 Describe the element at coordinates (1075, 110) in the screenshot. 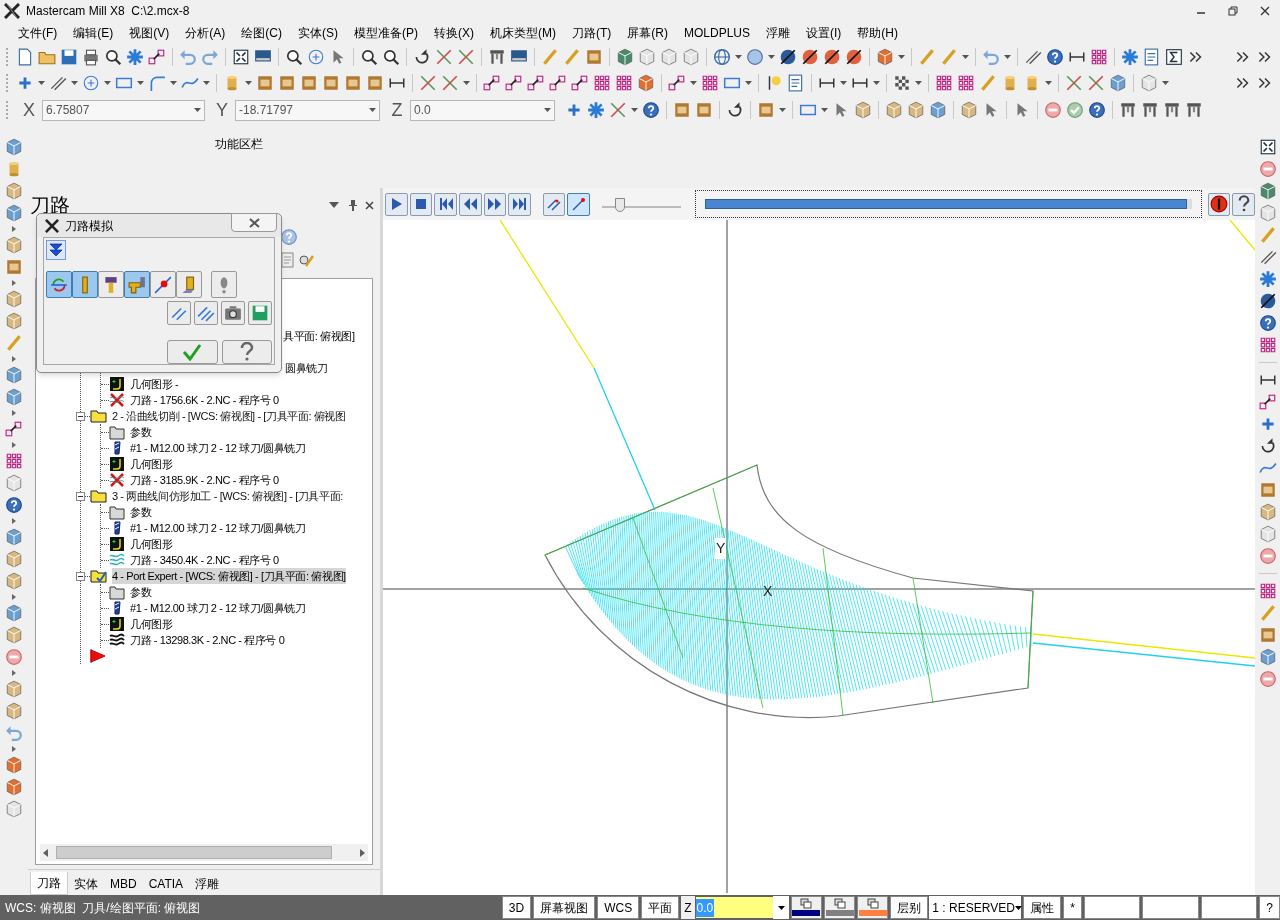

I see `check-circle-icon` at that location.